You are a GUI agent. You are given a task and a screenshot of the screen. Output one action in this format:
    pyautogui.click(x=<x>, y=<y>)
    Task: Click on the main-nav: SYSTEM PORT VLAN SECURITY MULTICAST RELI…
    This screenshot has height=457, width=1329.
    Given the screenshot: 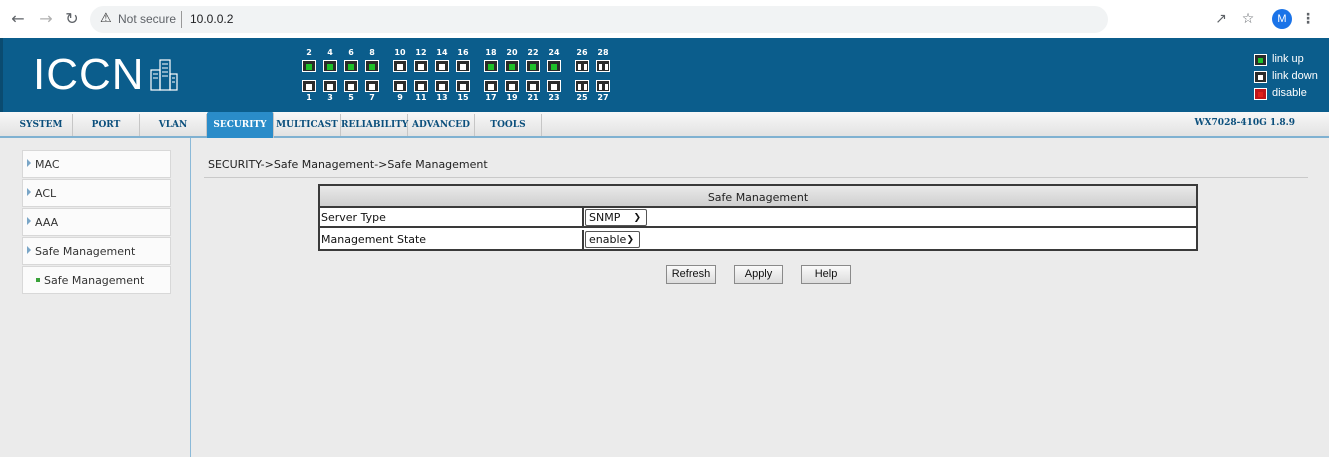 What is the action you would take?
    pyautogui.click(x=664, y=125)
    